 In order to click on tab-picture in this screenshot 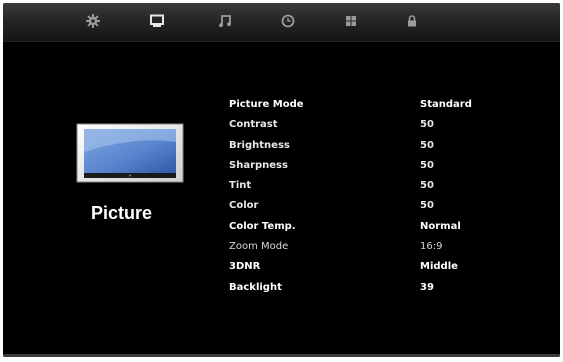, I will do `click(157, 21)`.